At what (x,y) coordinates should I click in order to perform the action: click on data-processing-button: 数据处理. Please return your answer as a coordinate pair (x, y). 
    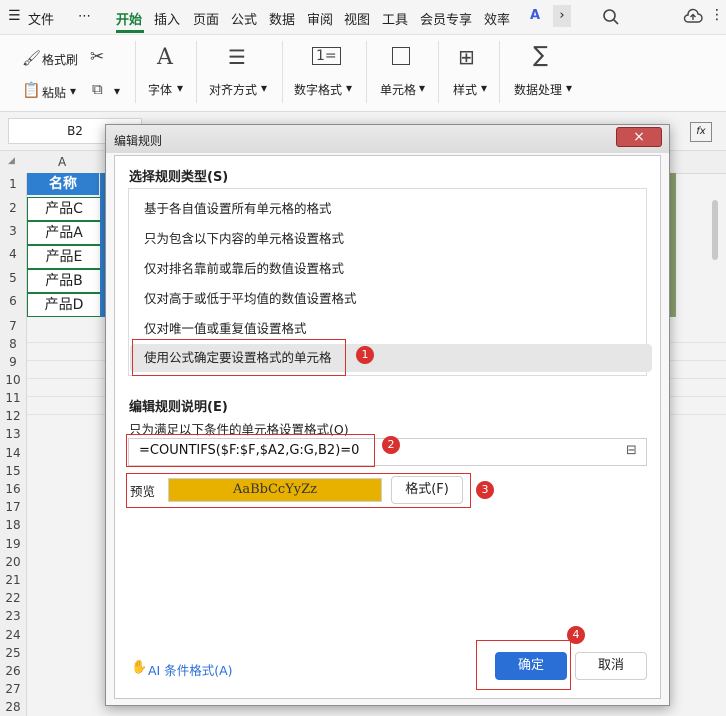
    Looking at the image, I should click on (538, 89).